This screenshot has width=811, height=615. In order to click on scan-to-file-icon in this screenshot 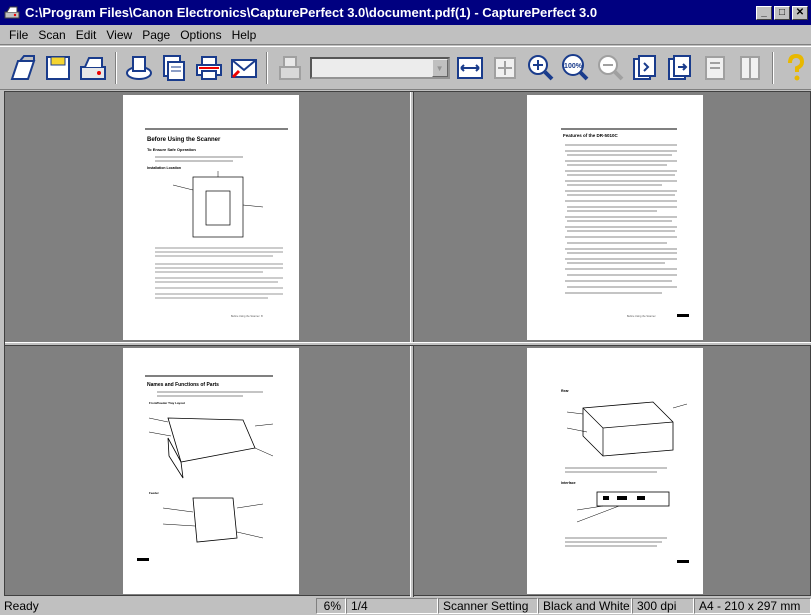, I will do `click(174, 68)`.